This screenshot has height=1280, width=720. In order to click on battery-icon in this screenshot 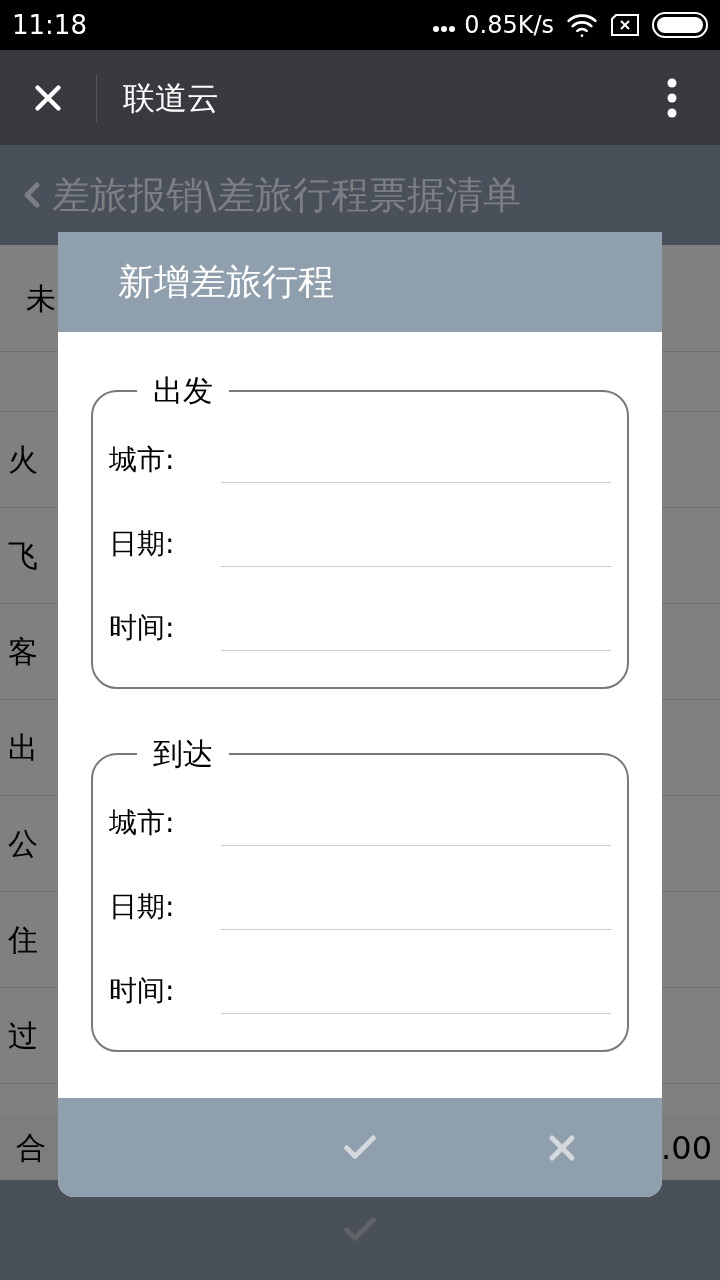, I will do `click(680, 25)`.